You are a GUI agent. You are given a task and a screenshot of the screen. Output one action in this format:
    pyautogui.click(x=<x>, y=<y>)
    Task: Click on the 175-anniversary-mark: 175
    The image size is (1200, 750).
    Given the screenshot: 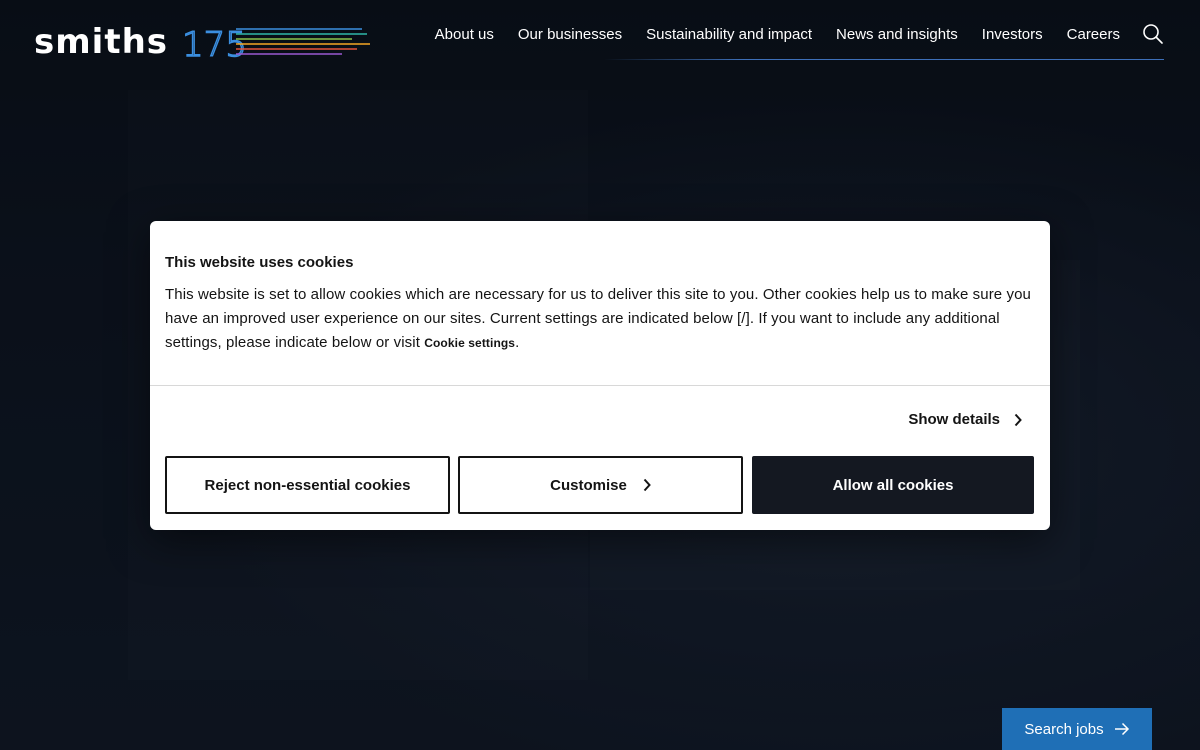 What is the action you would take?
    pyautogui.click(x=276, y=42)
    